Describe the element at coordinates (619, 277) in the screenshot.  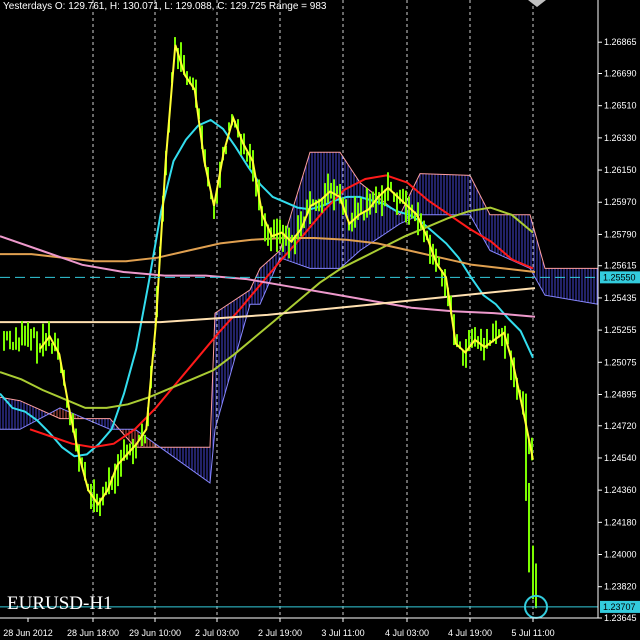
I see `level-price-box-label: 1.25550` at that location.